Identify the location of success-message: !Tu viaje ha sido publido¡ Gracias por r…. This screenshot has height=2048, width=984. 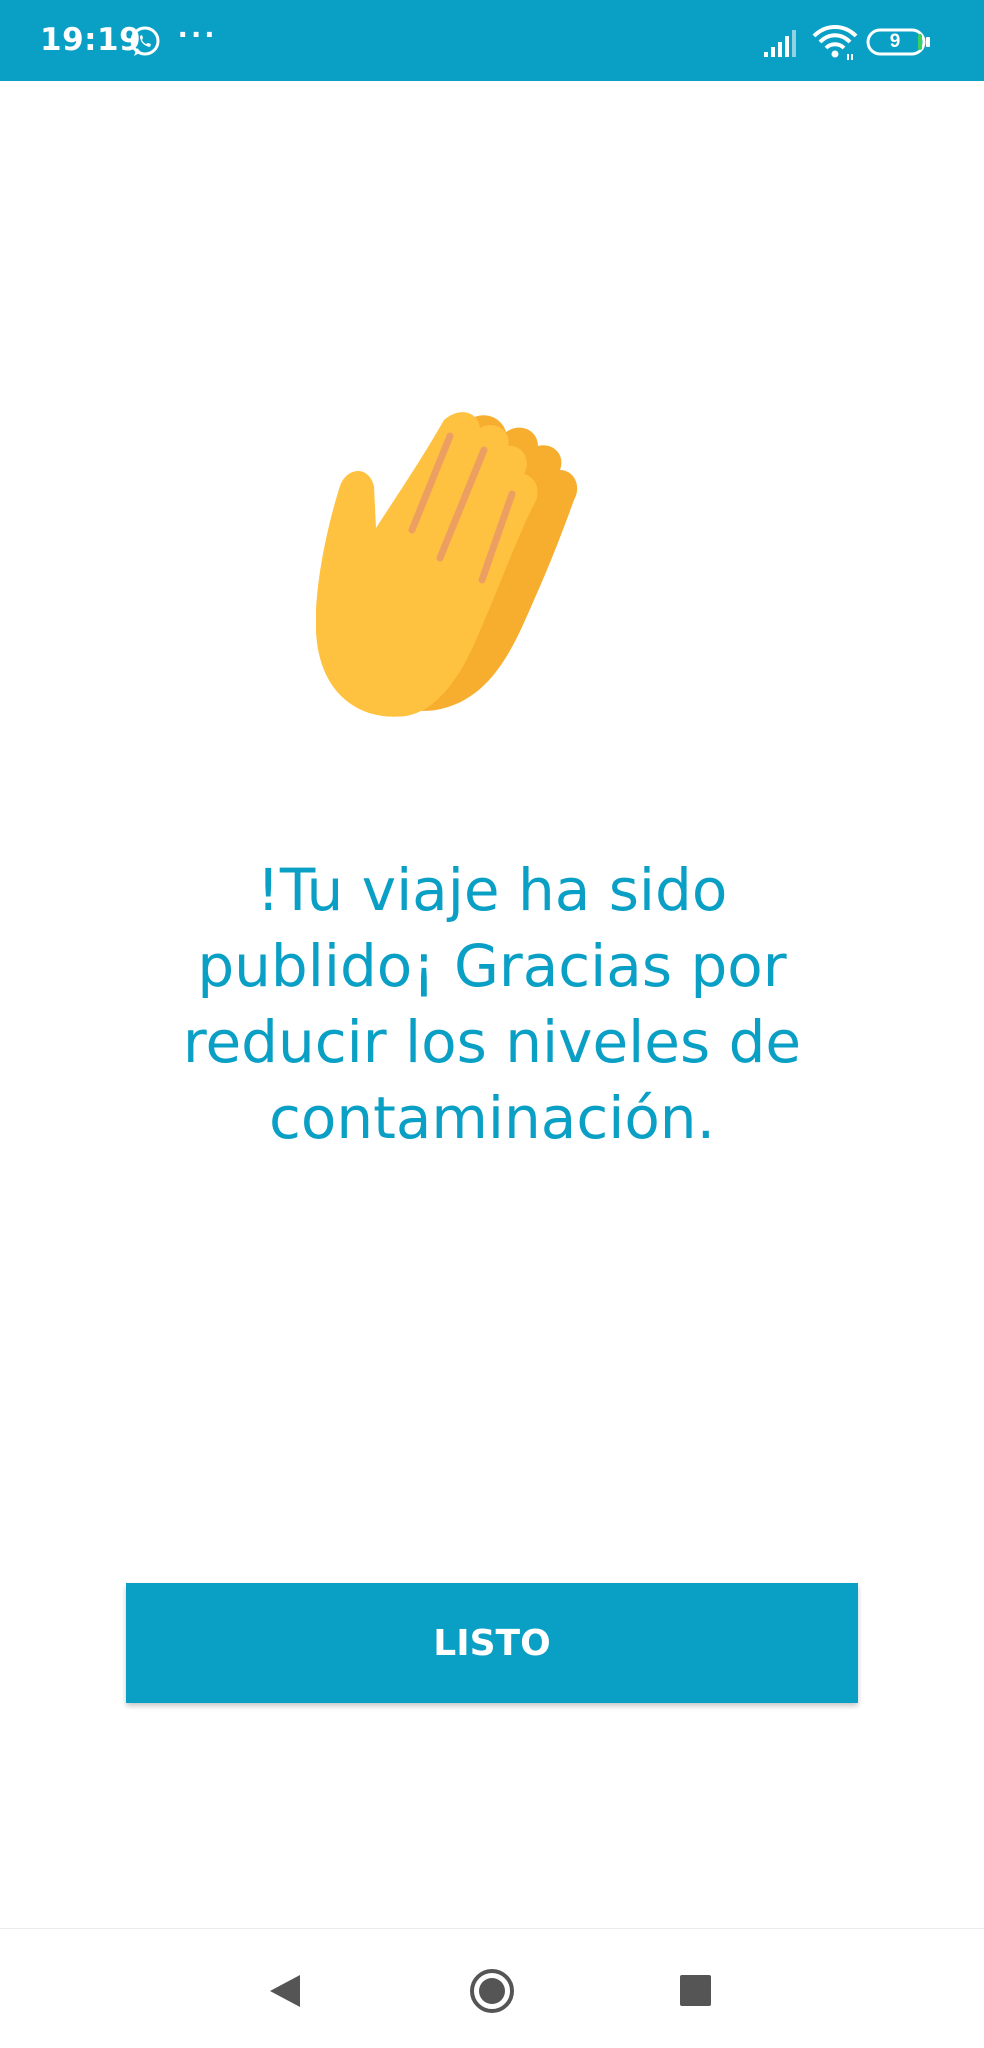
(492, 1004).